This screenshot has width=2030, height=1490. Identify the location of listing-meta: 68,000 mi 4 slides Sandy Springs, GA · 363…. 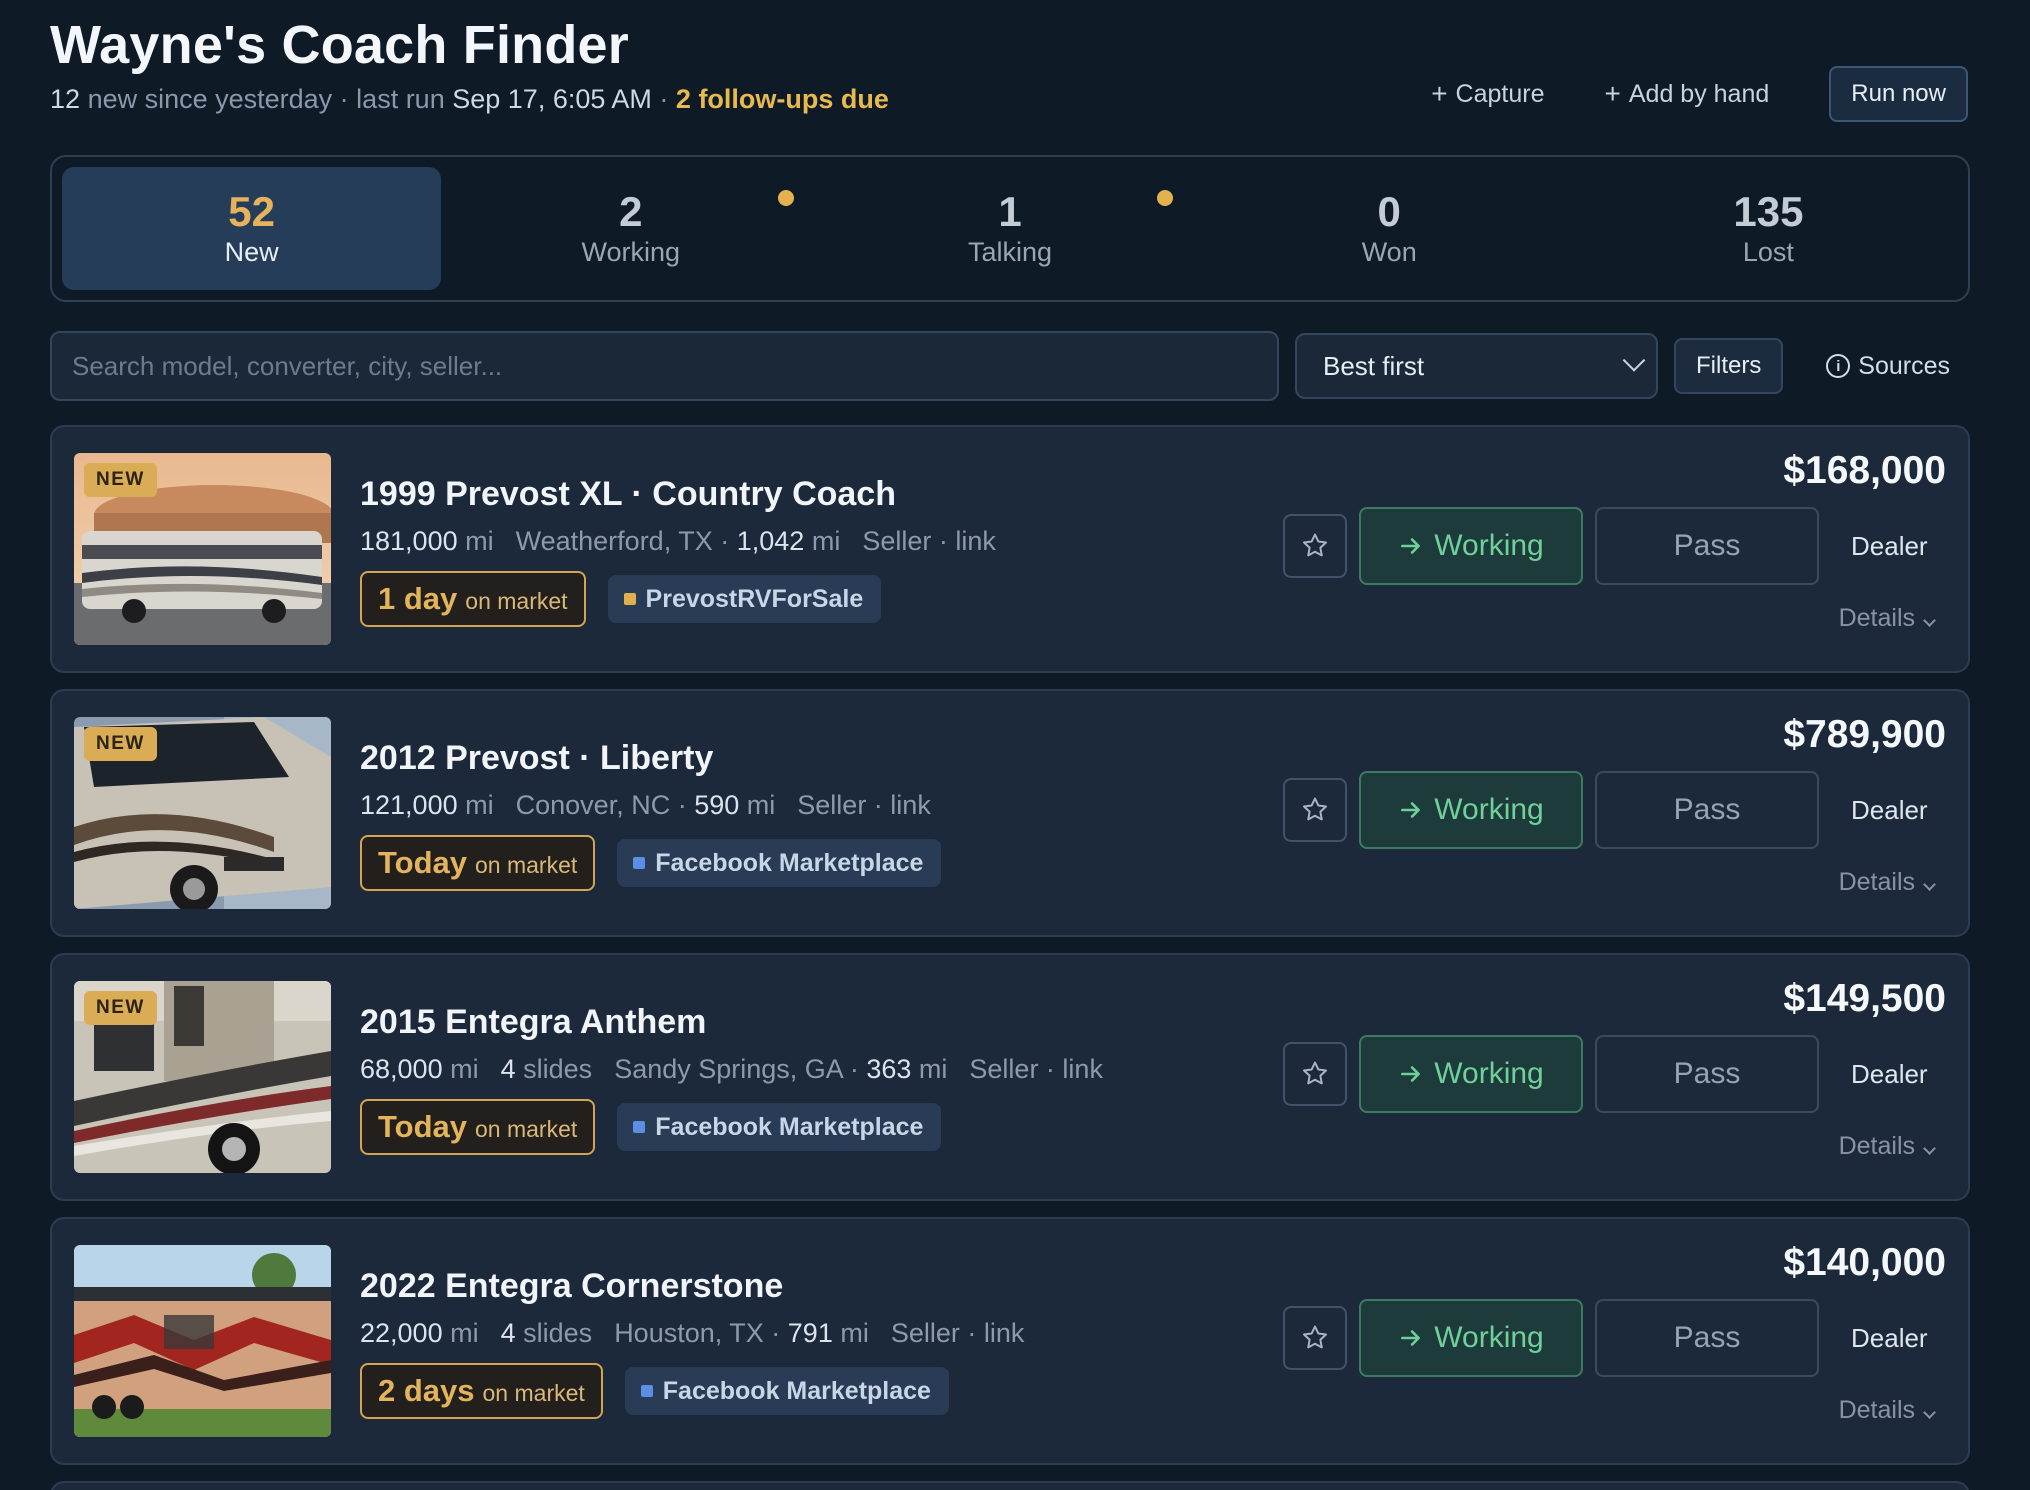
(731, 1069).